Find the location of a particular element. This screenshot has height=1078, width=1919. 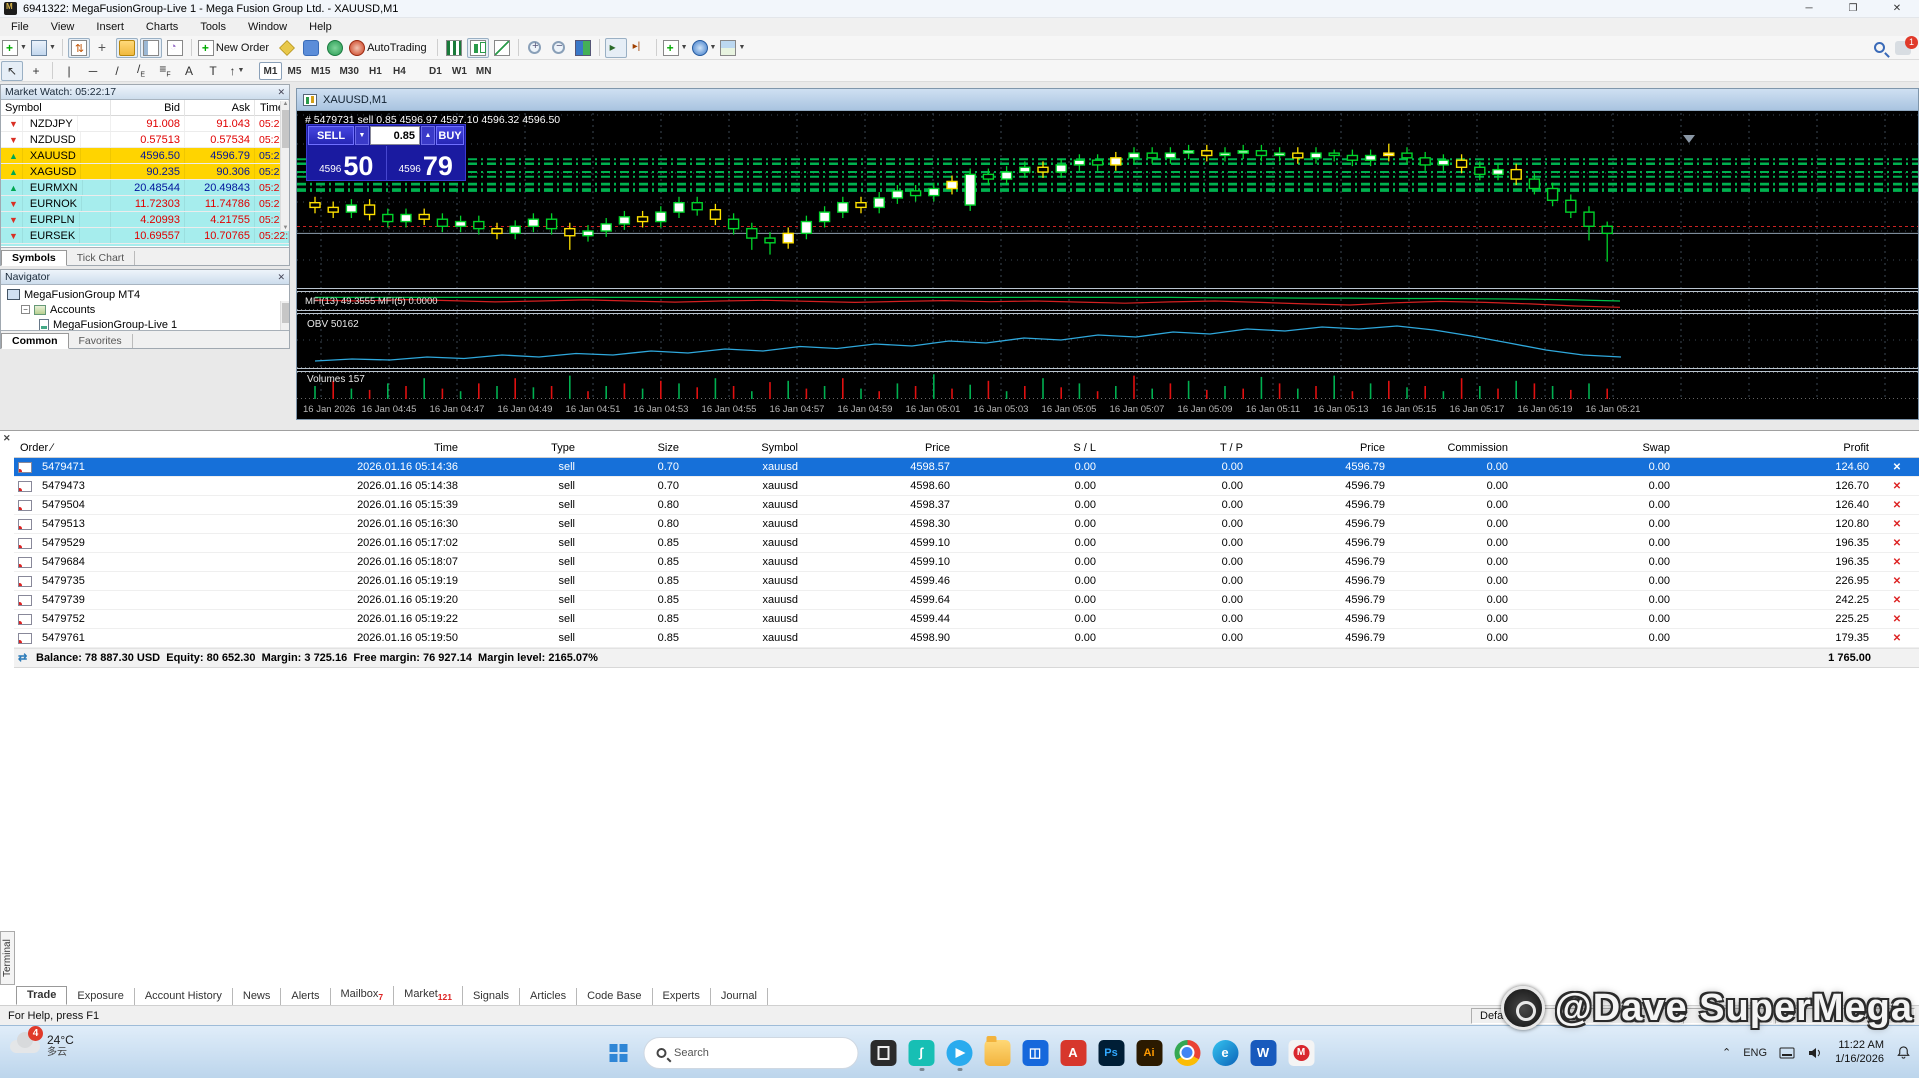

restore-button: ❐ is located at coordinates (1853, 9).